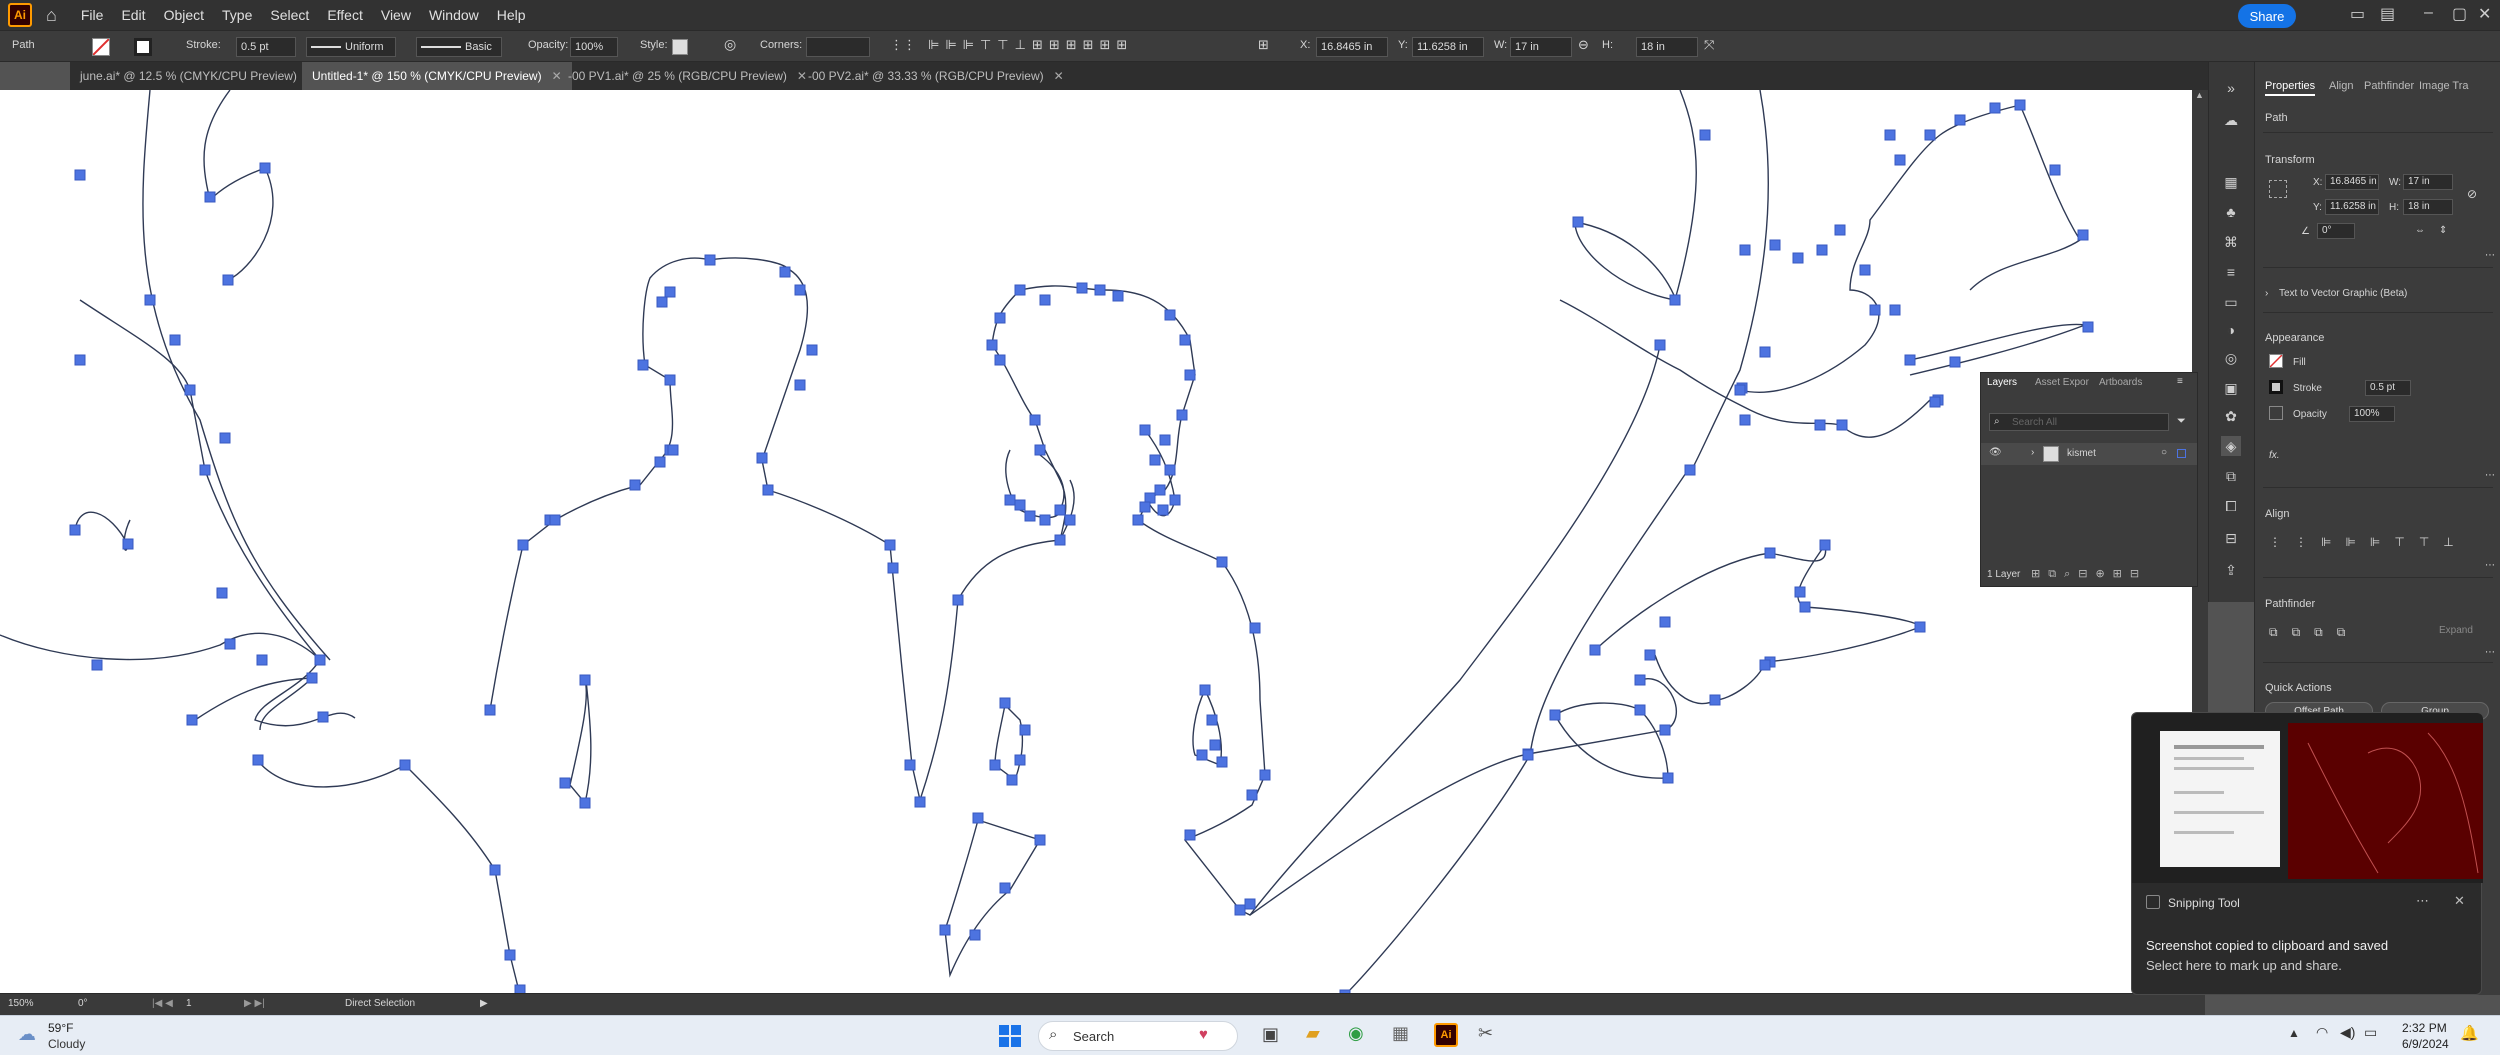 The height and width of the screenshot is (1055, 2500). What do you see at coordinates (2231, 120) in the screenshot?
I see `libraries-icon: ☁` at bounding box center [2231, 120].